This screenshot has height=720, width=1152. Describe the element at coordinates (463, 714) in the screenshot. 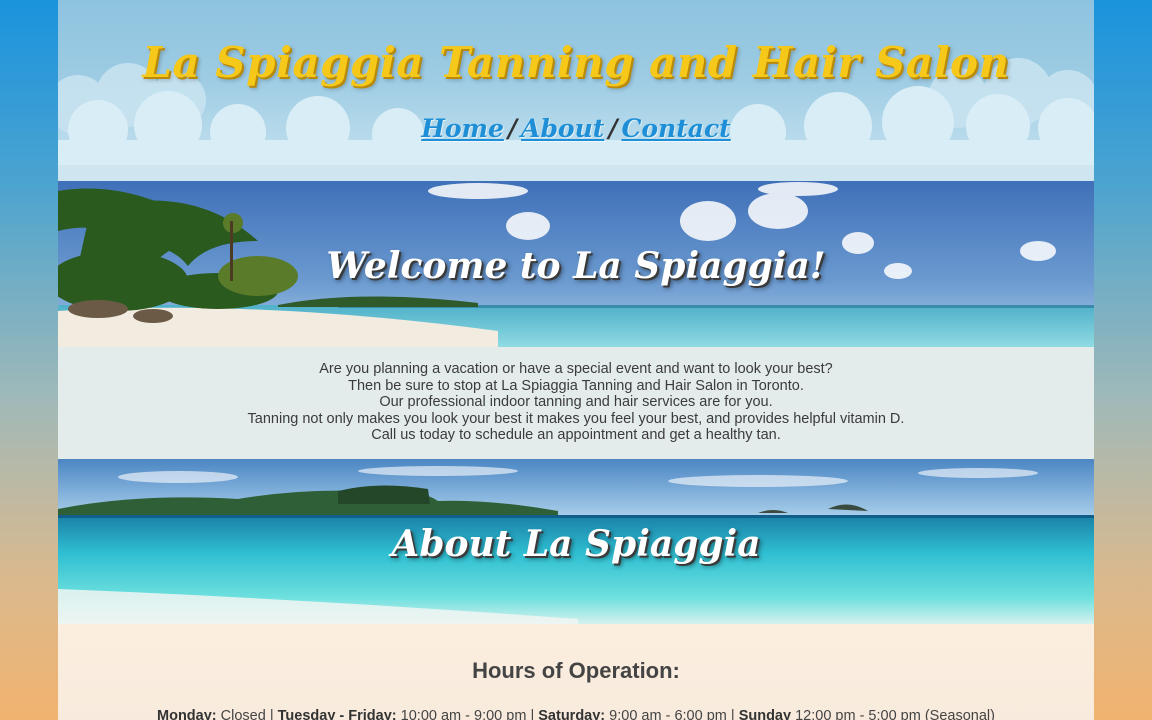

I see `day-time: 10:00 am - 9:00 pm` at that location.